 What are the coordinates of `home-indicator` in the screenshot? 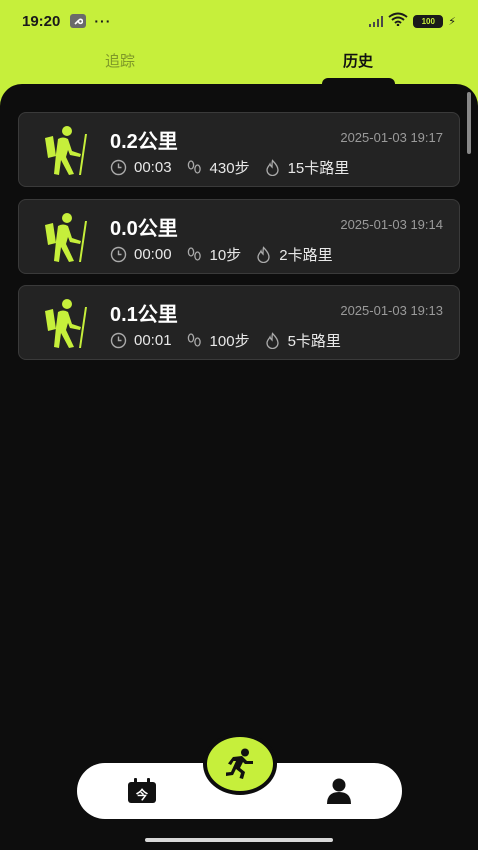 It's located at (239, 840).